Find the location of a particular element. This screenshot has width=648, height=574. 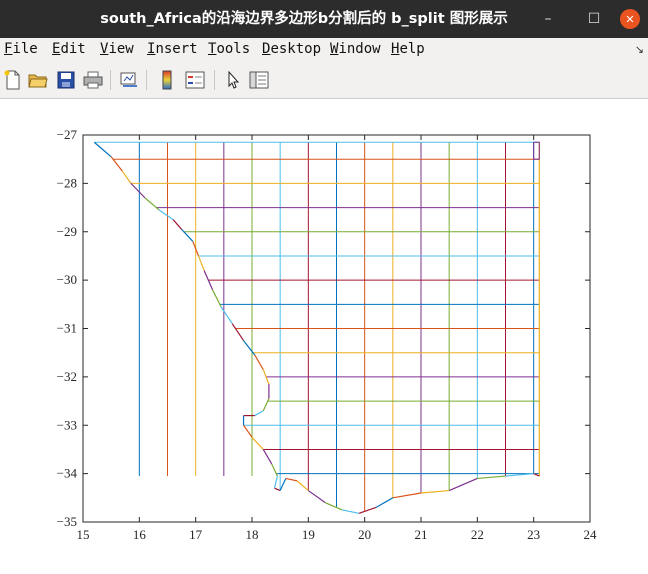

menu-tools: Tools is located at coordinates (229, 49).